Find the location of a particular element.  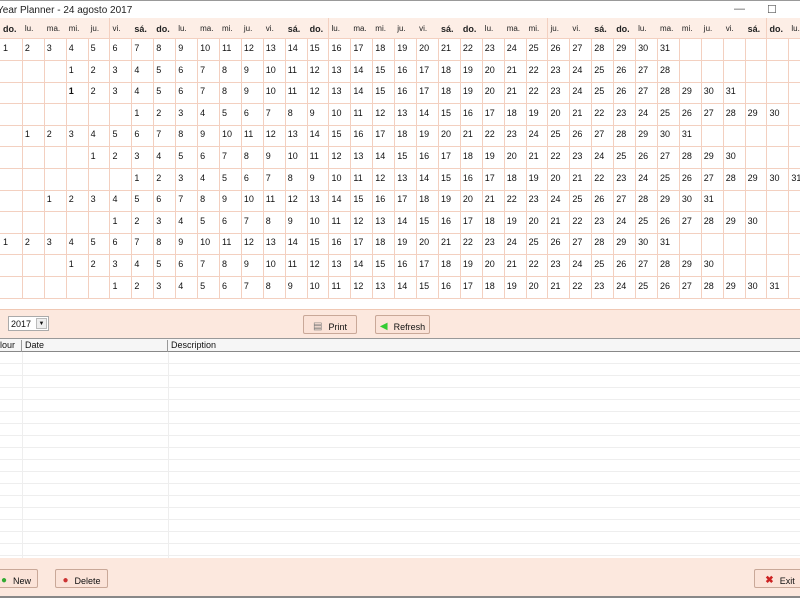

exit-button: ✖ Exit is located at coordinates (777, 578).